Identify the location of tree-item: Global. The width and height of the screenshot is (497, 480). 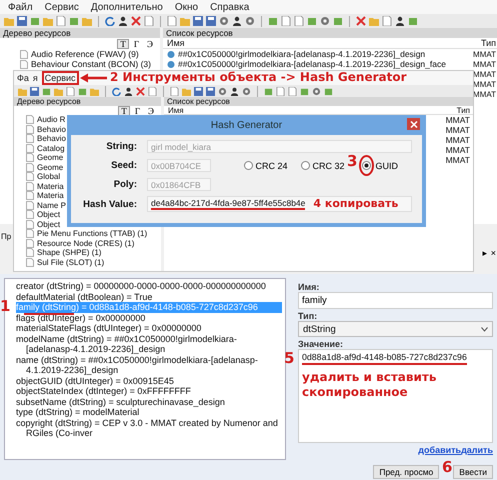
(48, 177).